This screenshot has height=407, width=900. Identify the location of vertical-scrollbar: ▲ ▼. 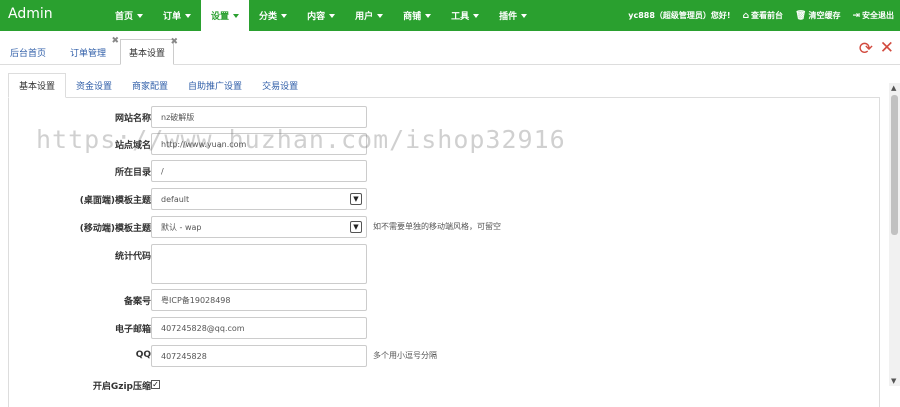
(894, 234).